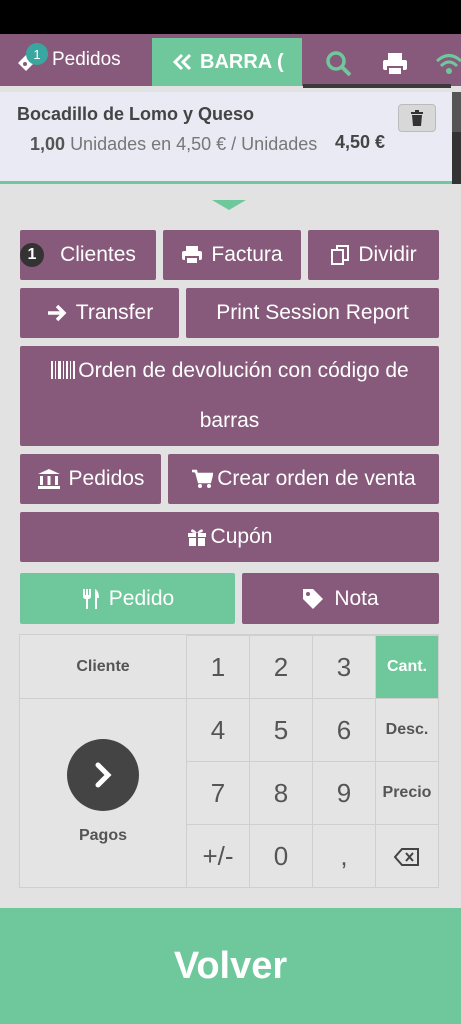 The image size is (461, 1024). I want to click on transfer-button: Transfer, so click(99, 313).